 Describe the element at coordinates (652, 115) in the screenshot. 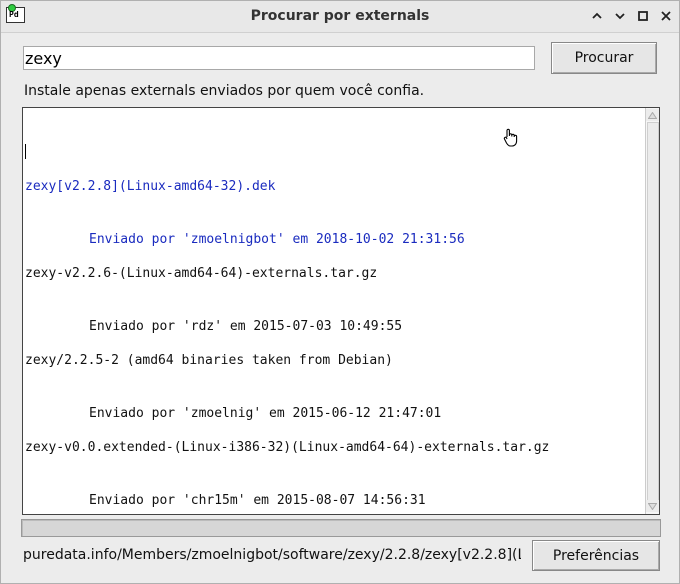

I see `scroll-up-arrow-icon` at that location.